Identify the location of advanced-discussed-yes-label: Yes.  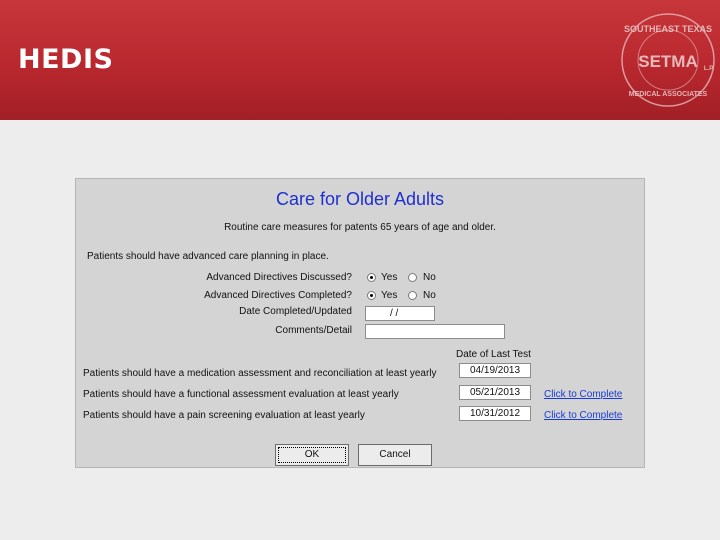
(389, 277).